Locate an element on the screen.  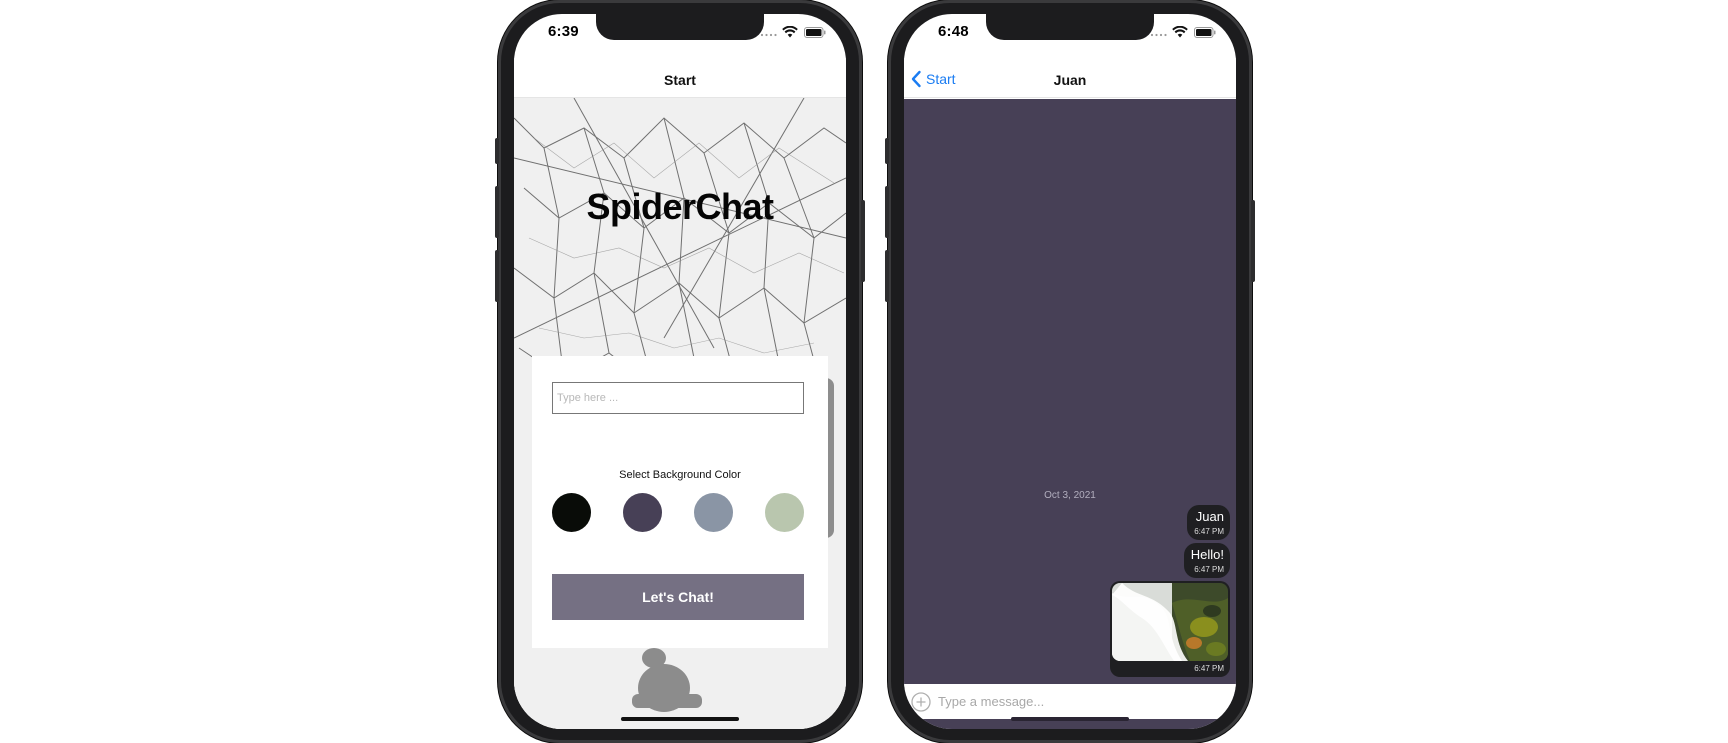
message-text: Juan is located at coordinates (1209, 516).